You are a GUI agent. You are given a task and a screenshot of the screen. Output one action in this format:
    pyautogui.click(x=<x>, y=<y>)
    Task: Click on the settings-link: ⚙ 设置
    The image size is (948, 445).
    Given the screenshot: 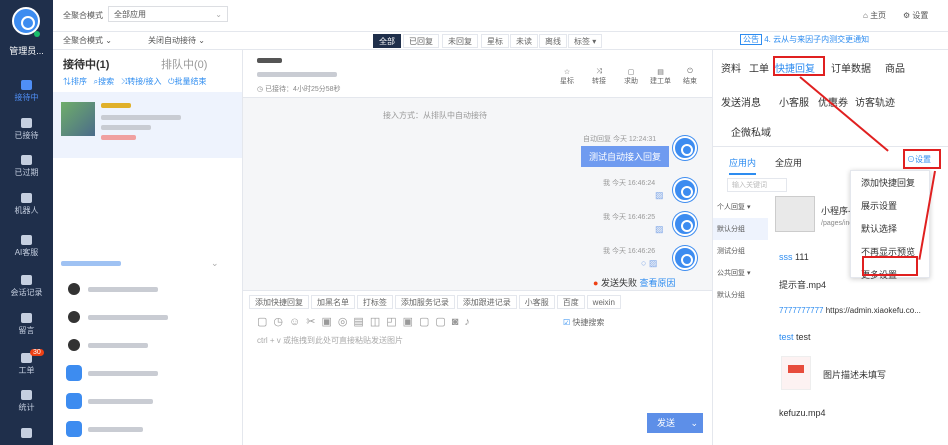 What is the action you would take?
    pyautogui.click(x=915, y=16)
    